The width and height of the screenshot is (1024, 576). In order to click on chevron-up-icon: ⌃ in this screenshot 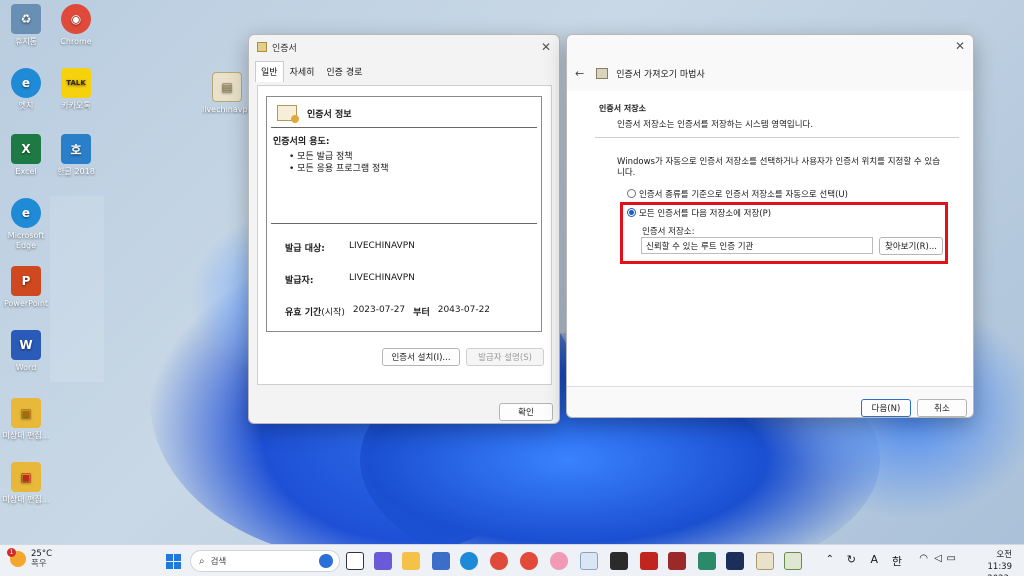, I will do `click(830, 559)`.